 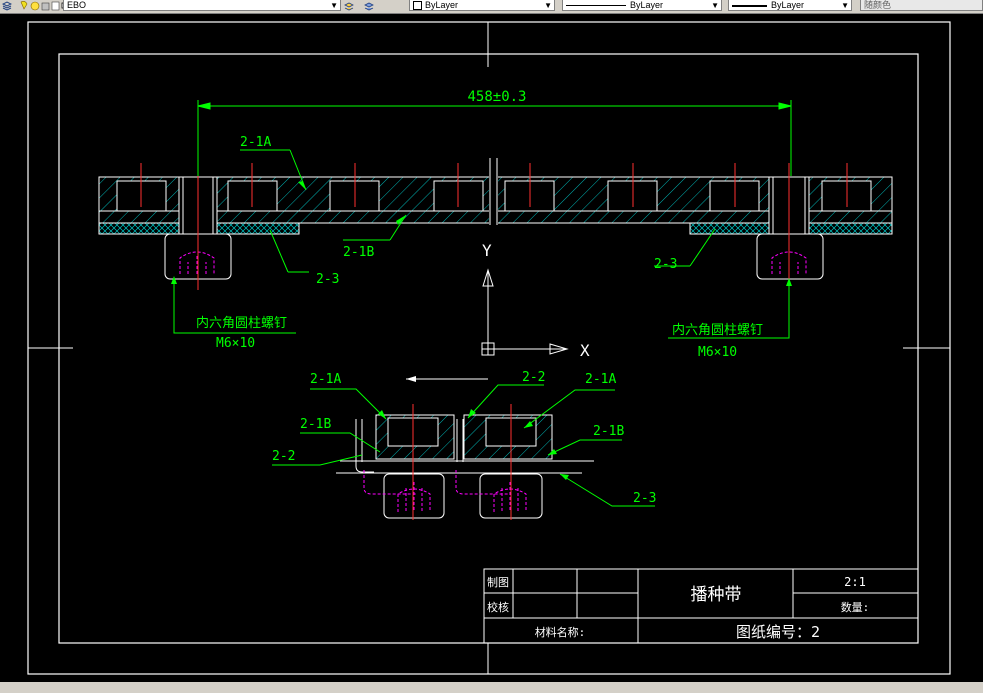 What do you see at coordinates (498, 582) in the screenshot?
I see `drawn-by-label: 制图` at bounding box center [498, 582].